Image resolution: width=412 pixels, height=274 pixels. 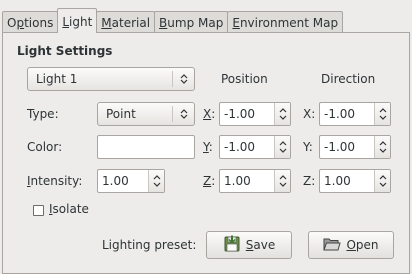 I want to click on direction-x-label: X:, so click(x=309, y=114).